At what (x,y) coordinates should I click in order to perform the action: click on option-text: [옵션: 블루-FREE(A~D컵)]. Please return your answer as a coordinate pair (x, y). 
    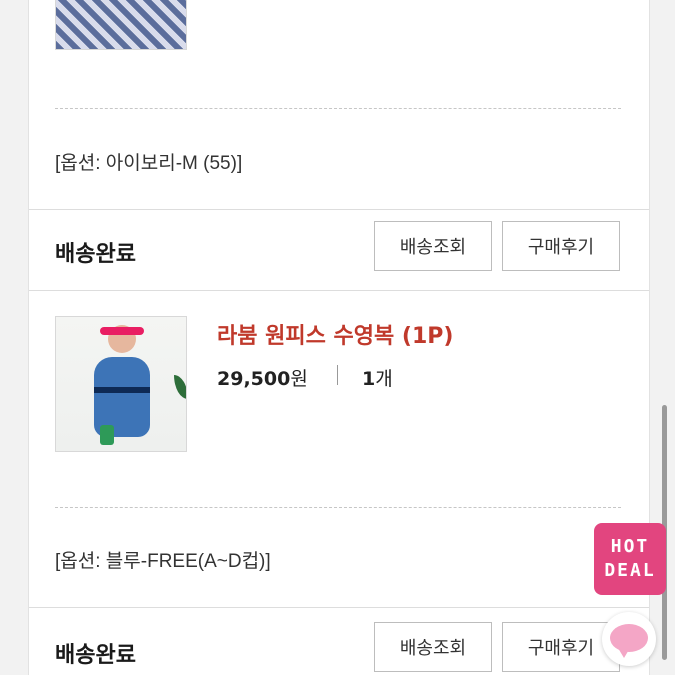
    Looking at the image, I should click on (163, 561).